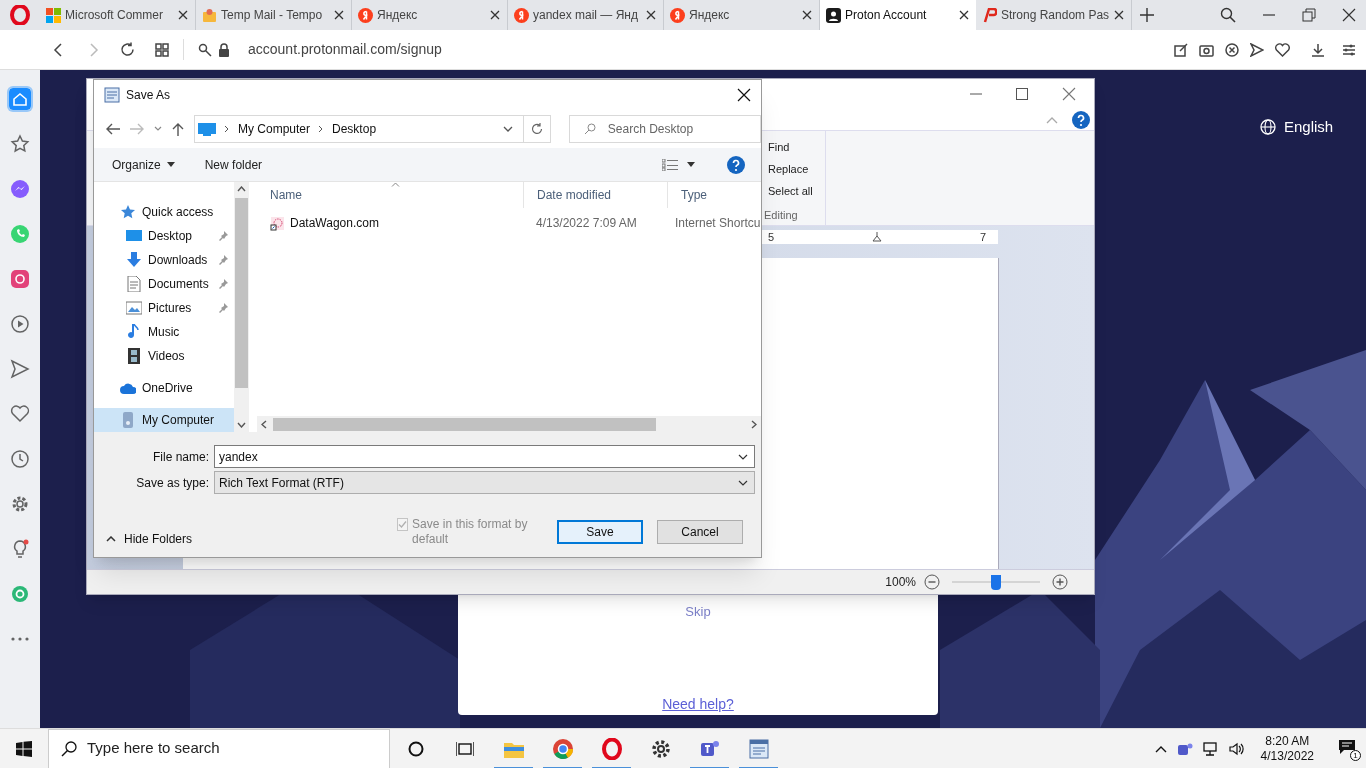  I want to click on task-view-icon, so click(464, 748).